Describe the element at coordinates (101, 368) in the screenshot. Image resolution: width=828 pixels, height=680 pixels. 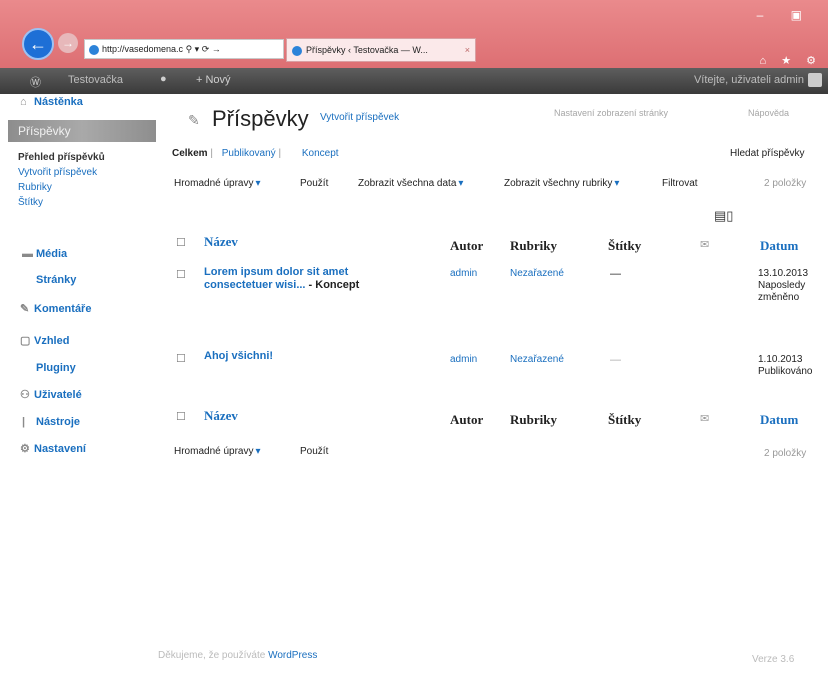
I see `menu-plugins: Pluginy` at that location.